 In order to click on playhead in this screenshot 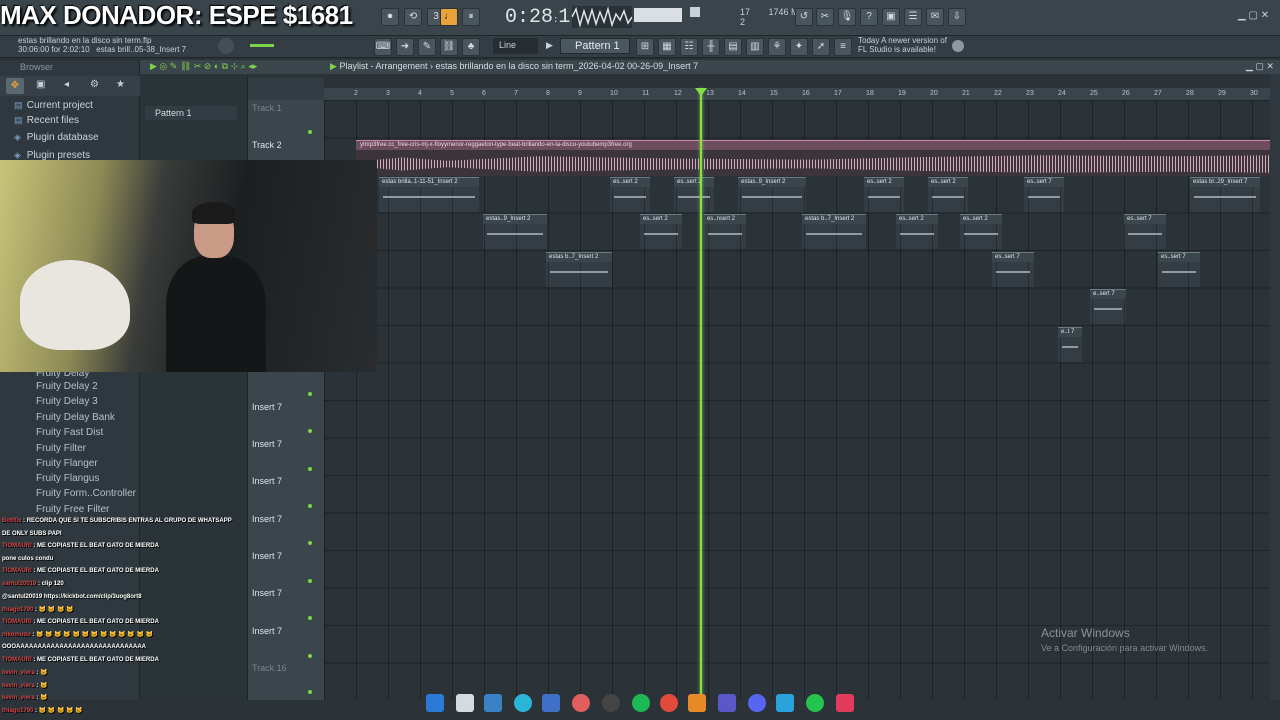, I will do `click(701, 394)`.